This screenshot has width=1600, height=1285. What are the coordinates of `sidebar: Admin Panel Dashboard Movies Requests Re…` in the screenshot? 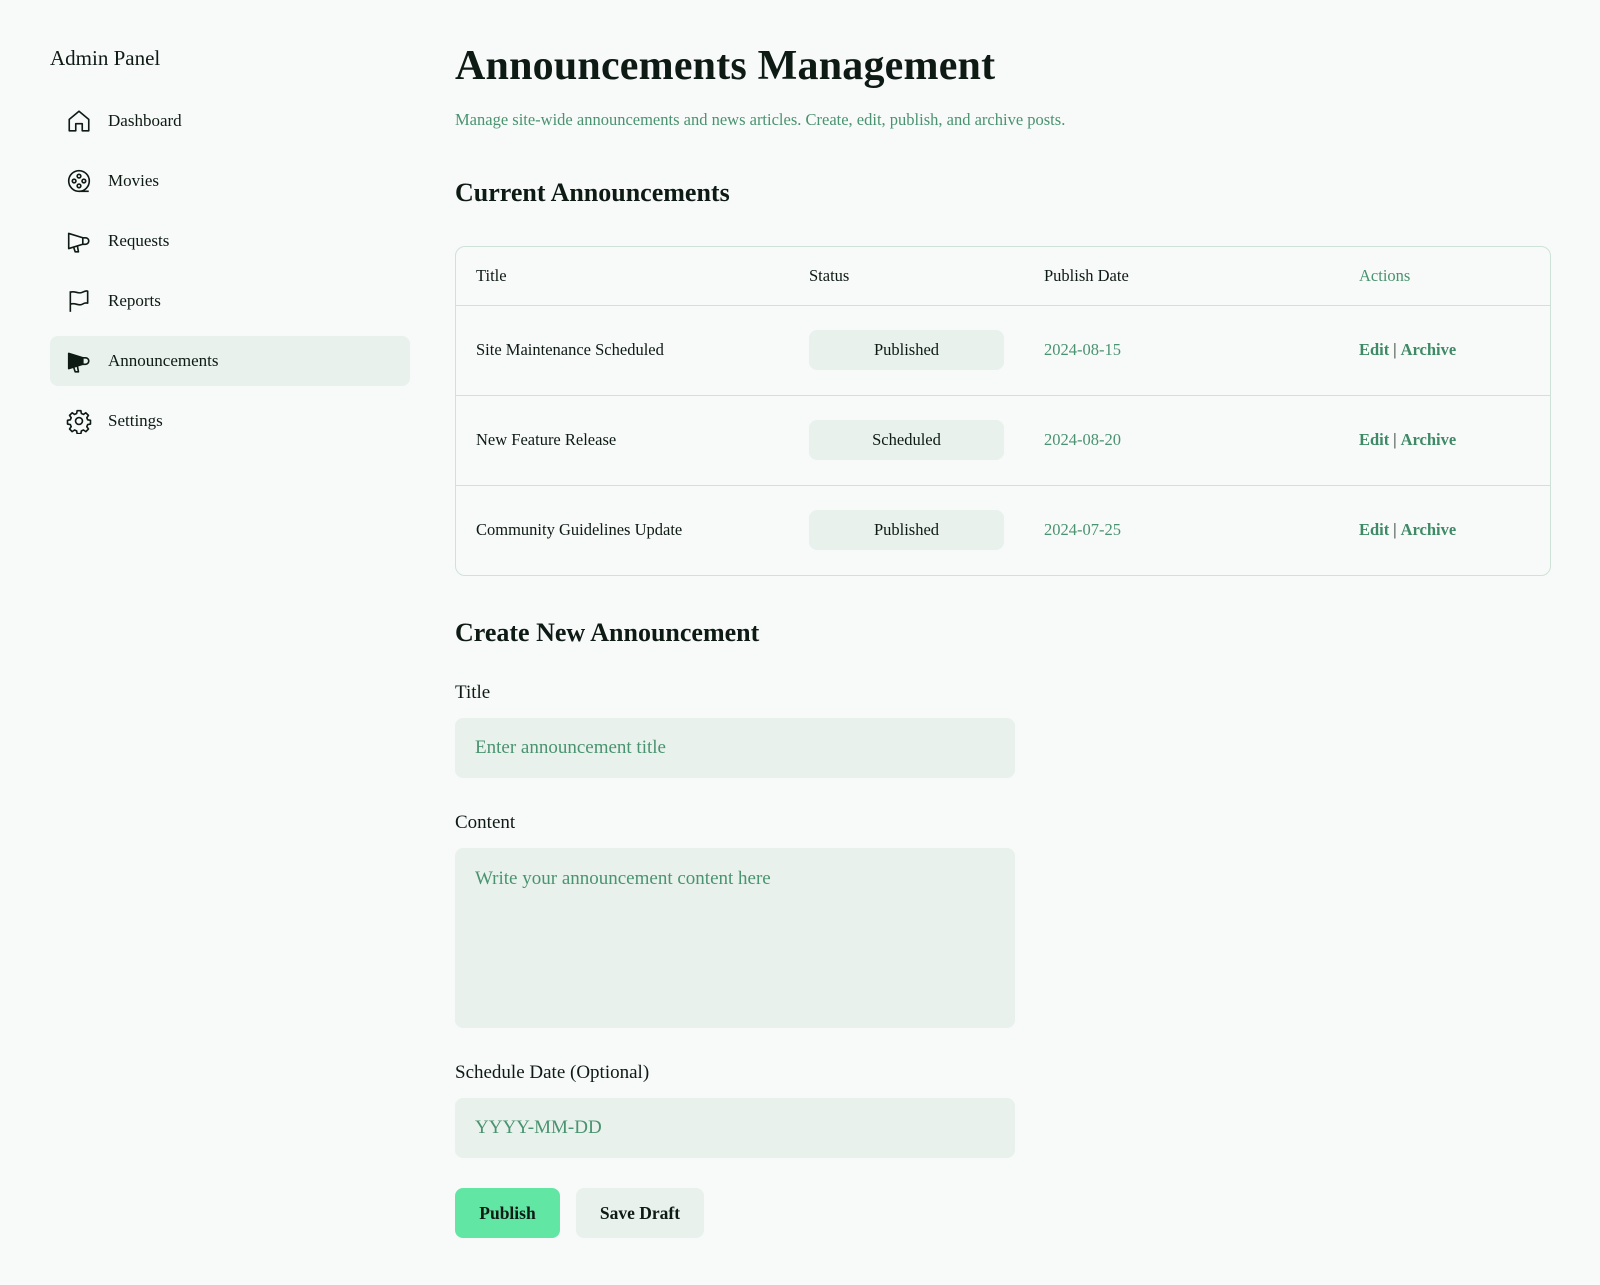 It's located at (230, 250).